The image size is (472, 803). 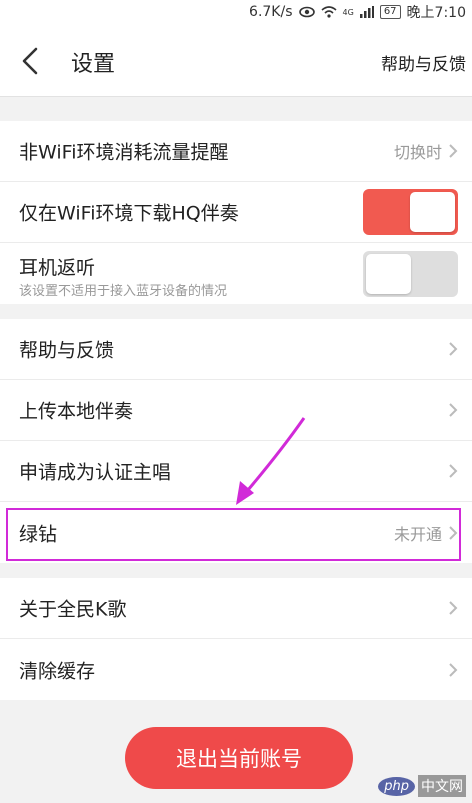 I want to click on help-feedback-label: 帮助与反馈, so click(x=67, y=350).